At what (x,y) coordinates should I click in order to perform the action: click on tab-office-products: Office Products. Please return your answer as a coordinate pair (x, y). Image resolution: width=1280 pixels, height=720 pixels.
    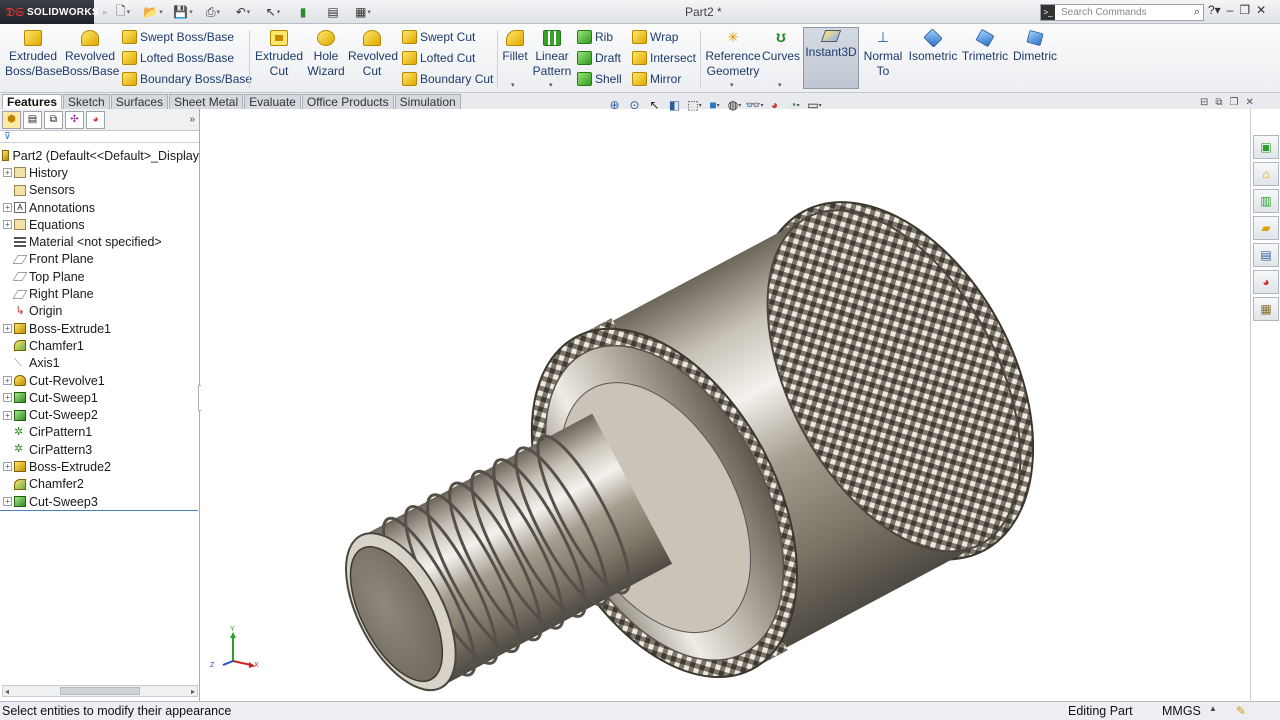
    Looking at the image, I should click on (347, 101).